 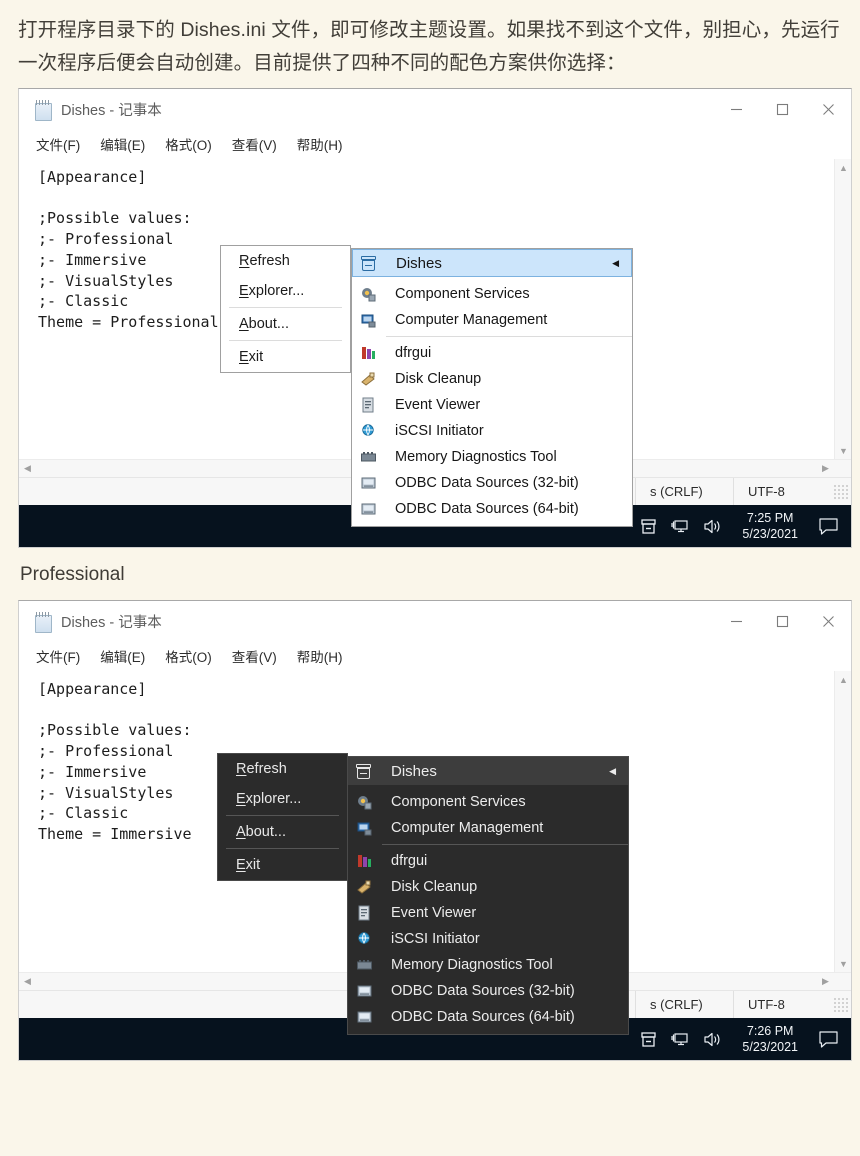 What do you see at coordinates (364, 771) in the screenshot?
I see `dishes-icon` at bounding box center [364, 771].